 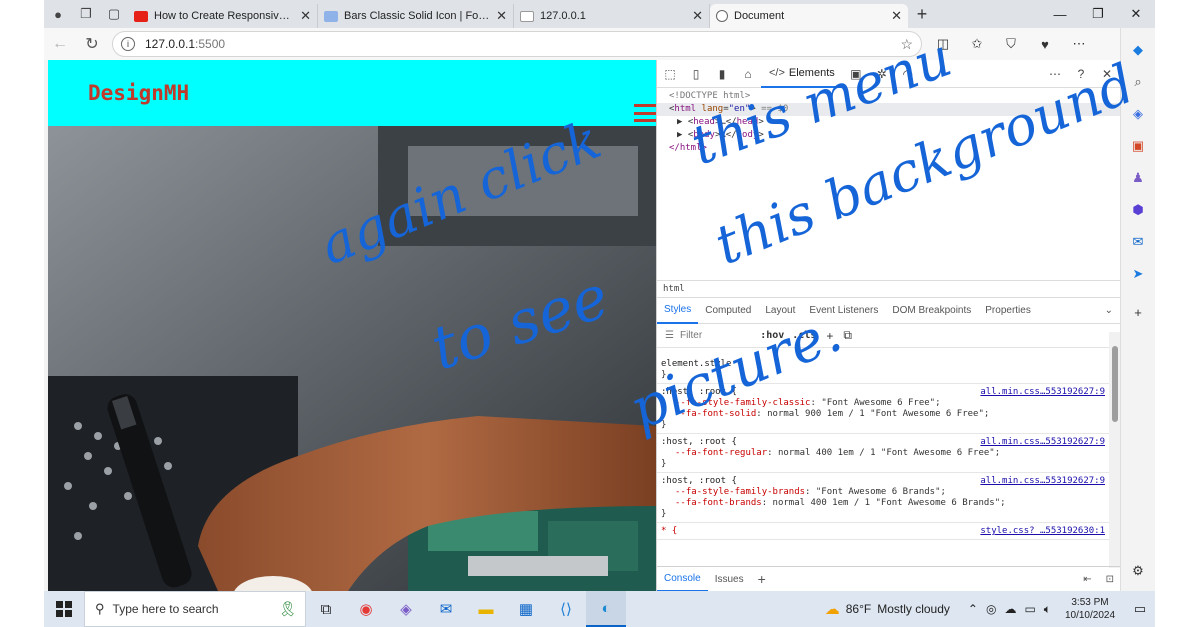 I want to click on style-rule: * { style.css? …553192630:1, so click(x=883, y=531).